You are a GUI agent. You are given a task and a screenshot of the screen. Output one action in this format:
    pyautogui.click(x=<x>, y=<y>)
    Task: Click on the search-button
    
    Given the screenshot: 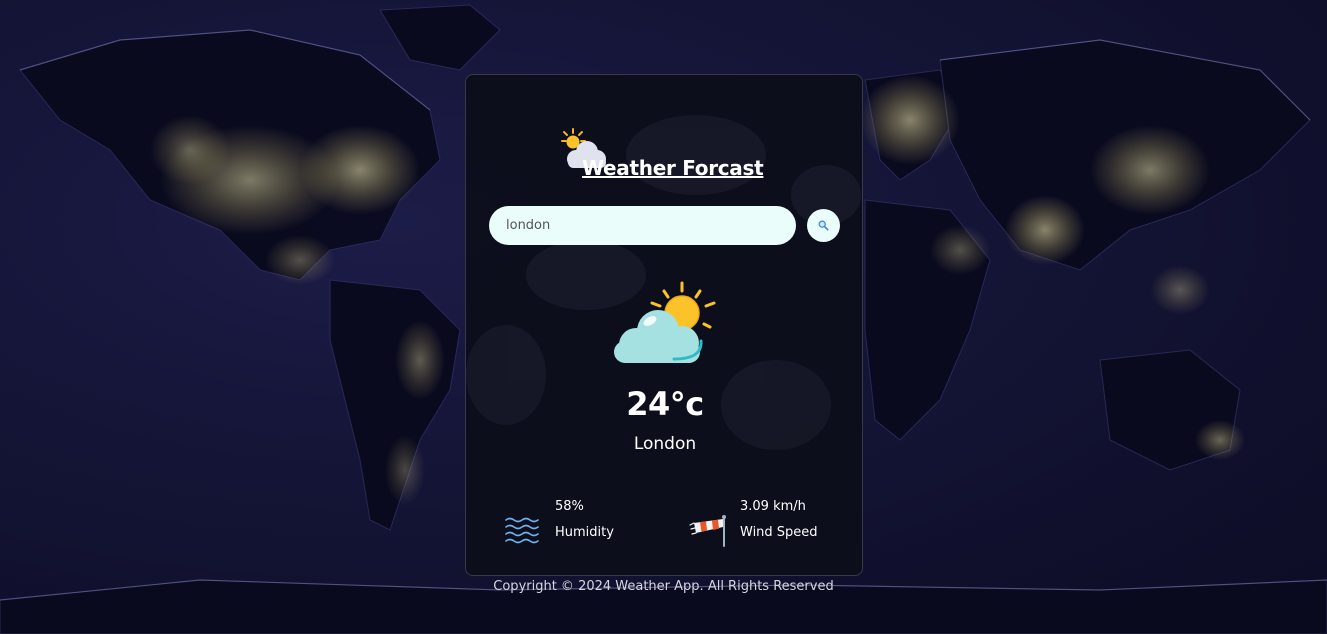 What is the action you would take?
    pyautogui.click(x=823, y=225)
    